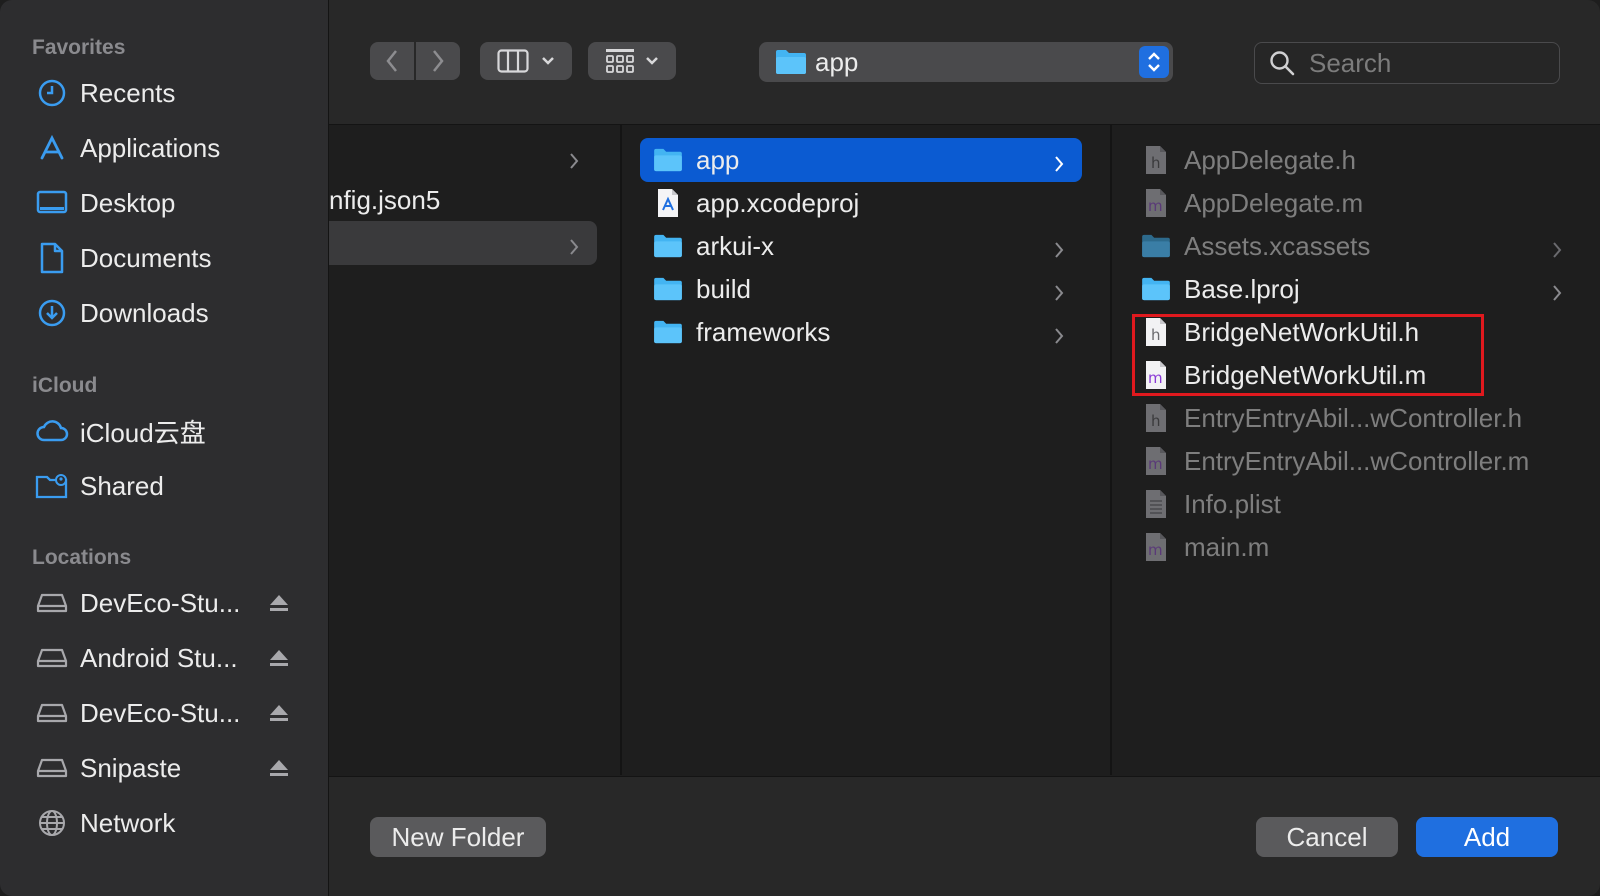  I want to click on sidebar-item-icloud-drive: iCloud云盘, so click(170, 431).